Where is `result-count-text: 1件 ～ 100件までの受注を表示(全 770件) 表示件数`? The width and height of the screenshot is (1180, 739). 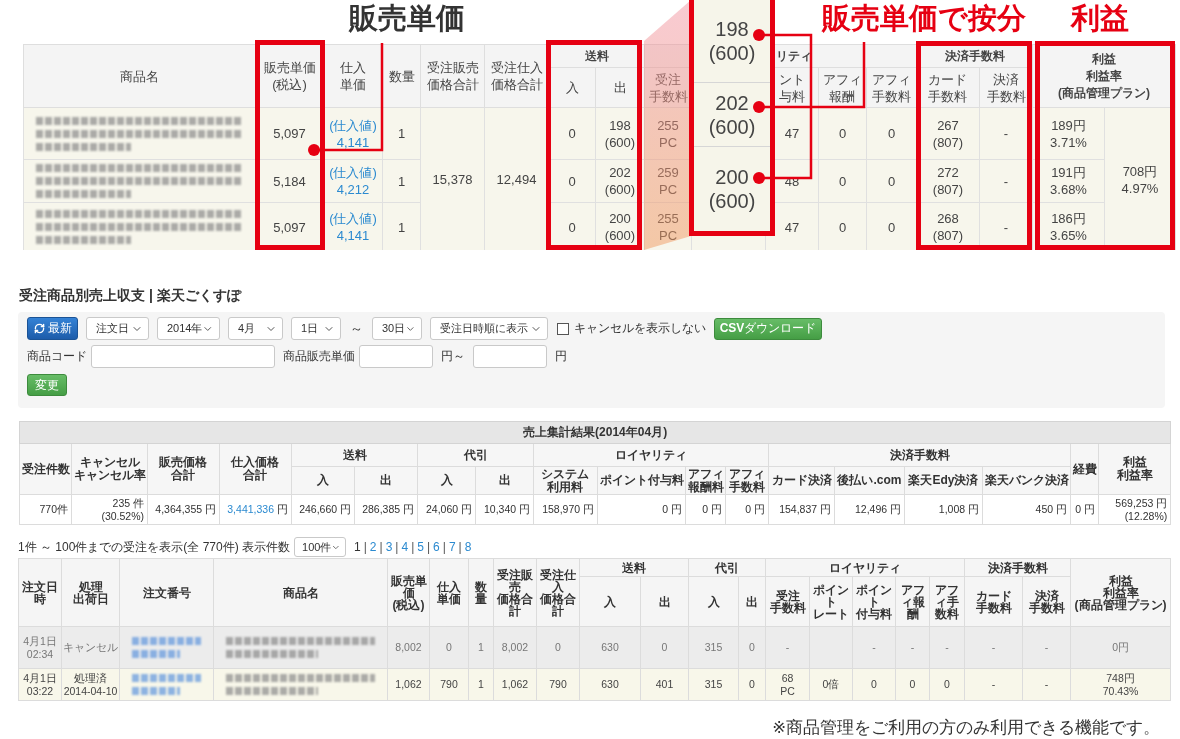 result-count-text: 1件 ～ 100件までの受注を表示(全 770件) 表示件数 is located at coordinates (154, 547).